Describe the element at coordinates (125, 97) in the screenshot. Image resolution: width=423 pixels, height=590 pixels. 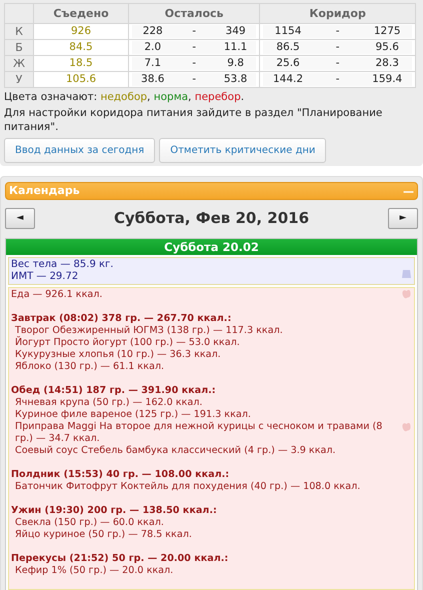
I see `legend-text: Цвета означают: недобор, норма, перебор.` at that location.